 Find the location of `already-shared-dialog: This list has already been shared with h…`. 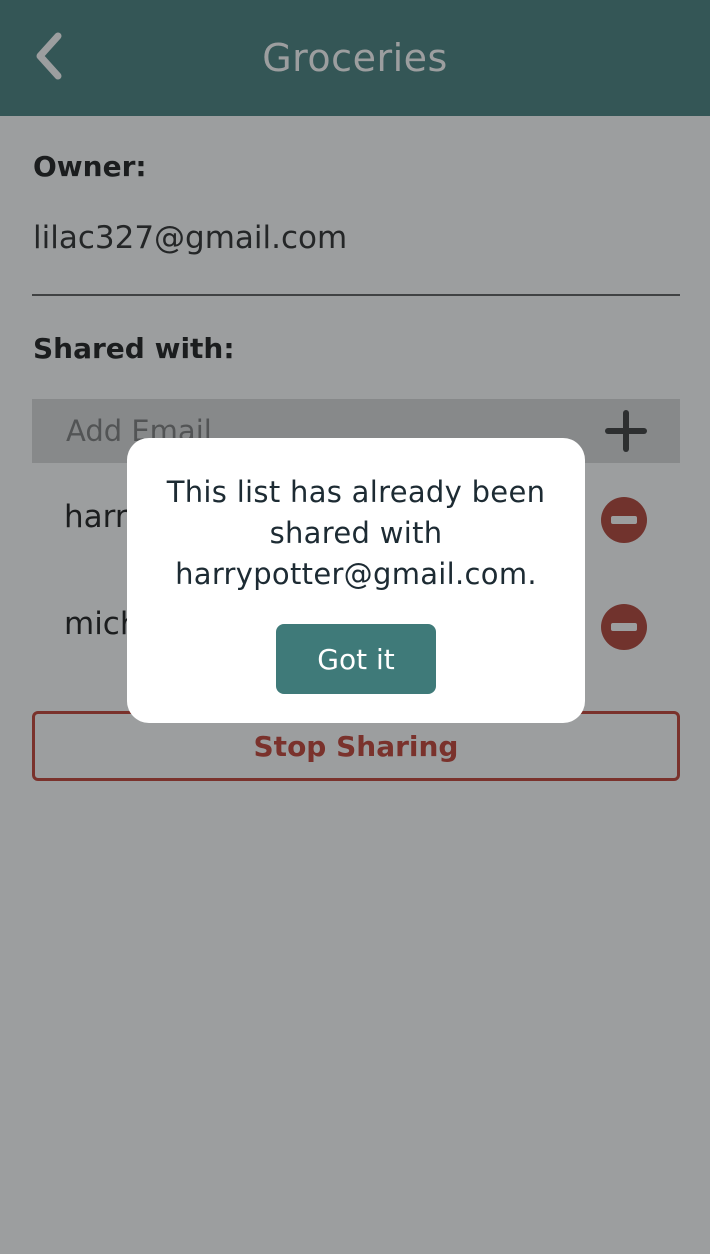

already-shared-dialog: This list has already been shared with h… is located at coordinates (356, 580).